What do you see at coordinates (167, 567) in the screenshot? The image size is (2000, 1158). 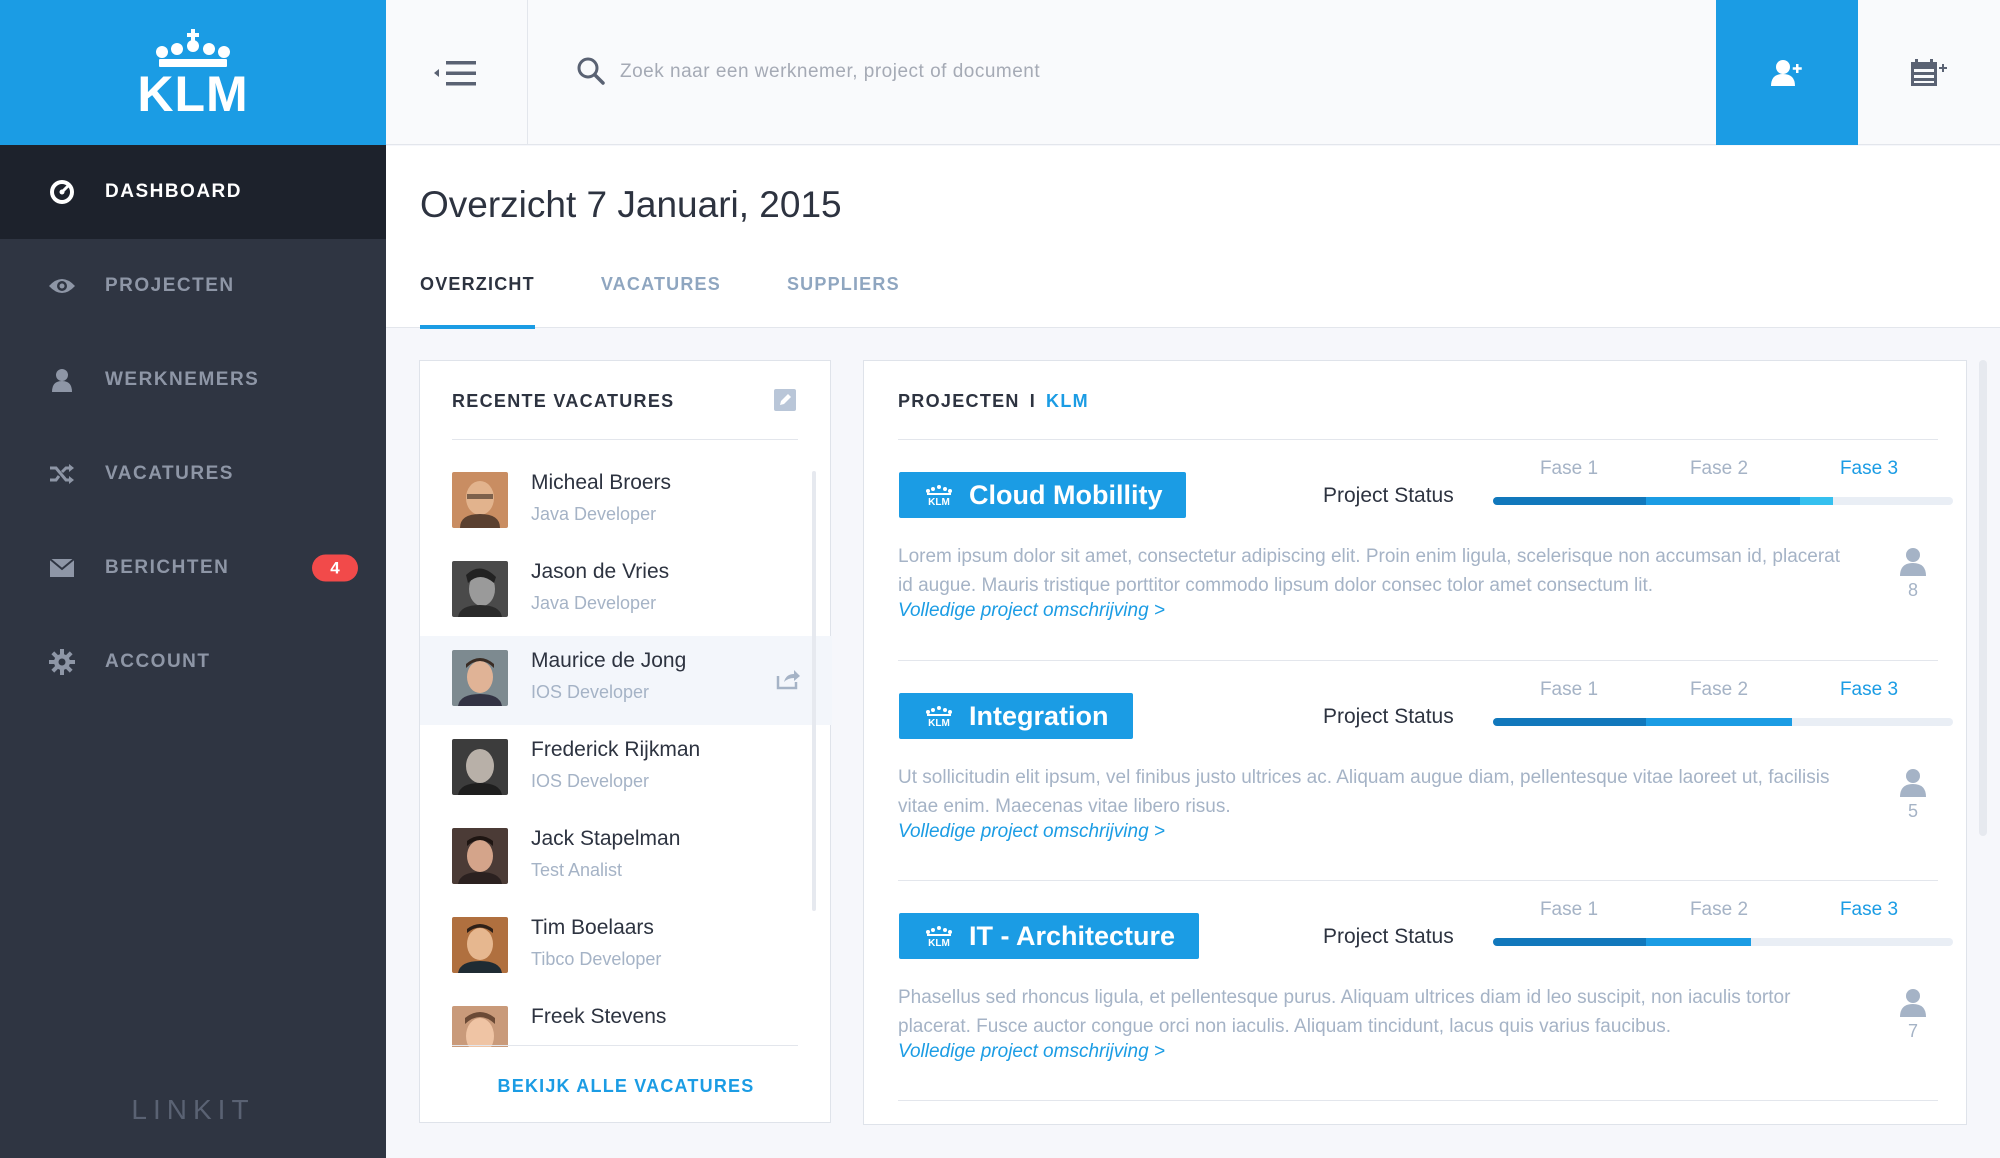 I see `sidebar-item-label: BERICHTEN` at bounding box center [167, 567].